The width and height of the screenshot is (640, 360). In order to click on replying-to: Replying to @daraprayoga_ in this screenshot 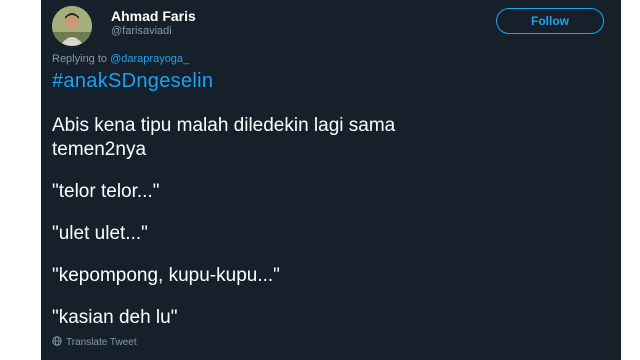, I will do `click(120, 59)`.